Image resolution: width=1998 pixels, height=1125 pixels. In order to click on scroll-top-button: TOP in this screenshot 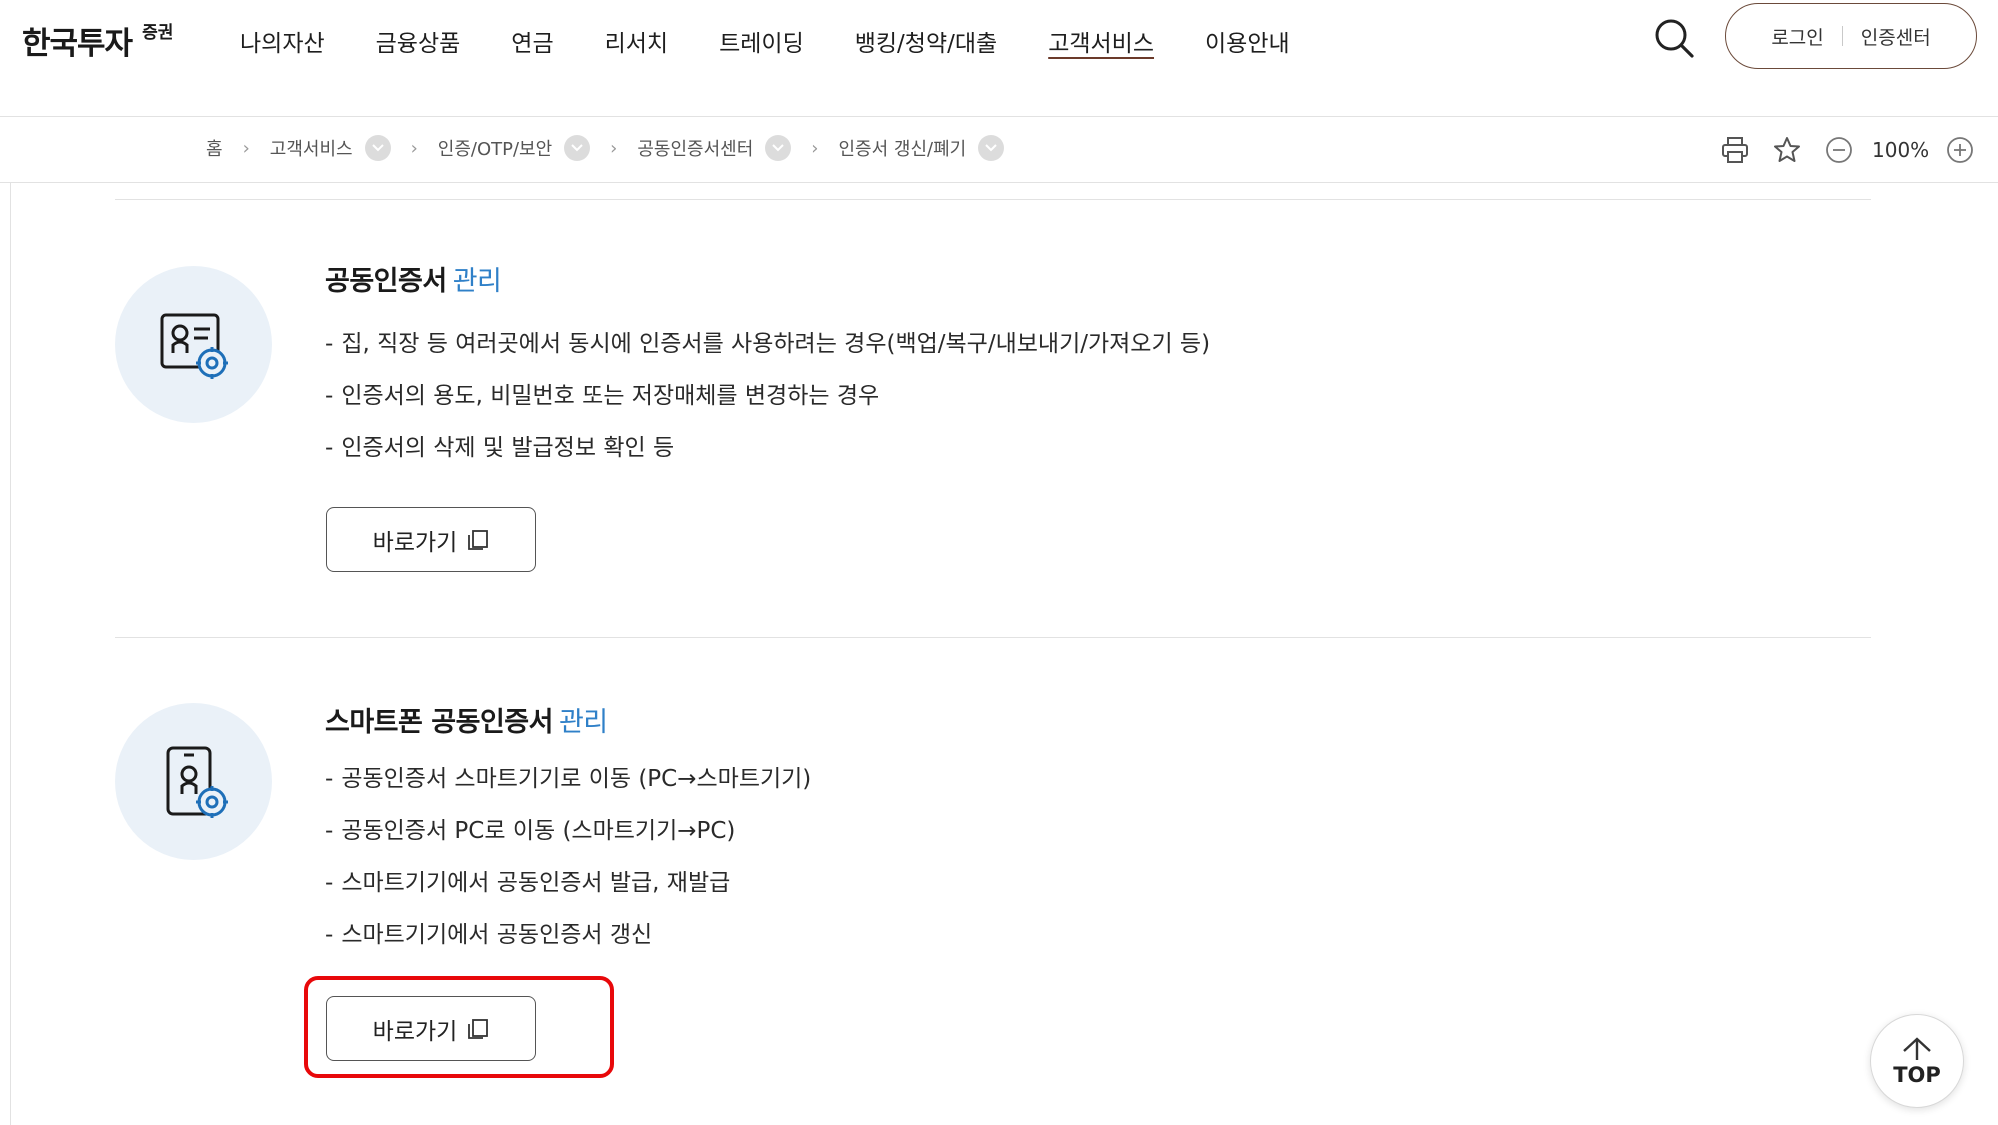, I will do `click(1917, 1061)`.